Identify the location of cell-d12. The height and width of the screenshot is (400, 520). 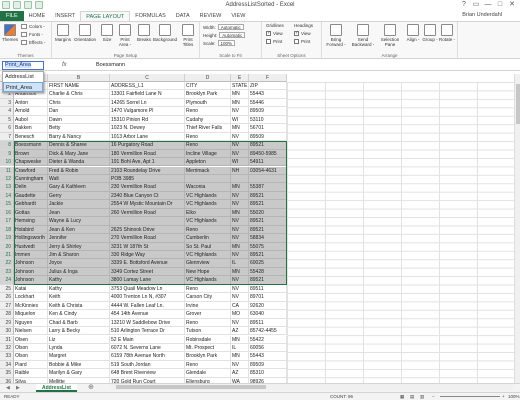
(208, 179).